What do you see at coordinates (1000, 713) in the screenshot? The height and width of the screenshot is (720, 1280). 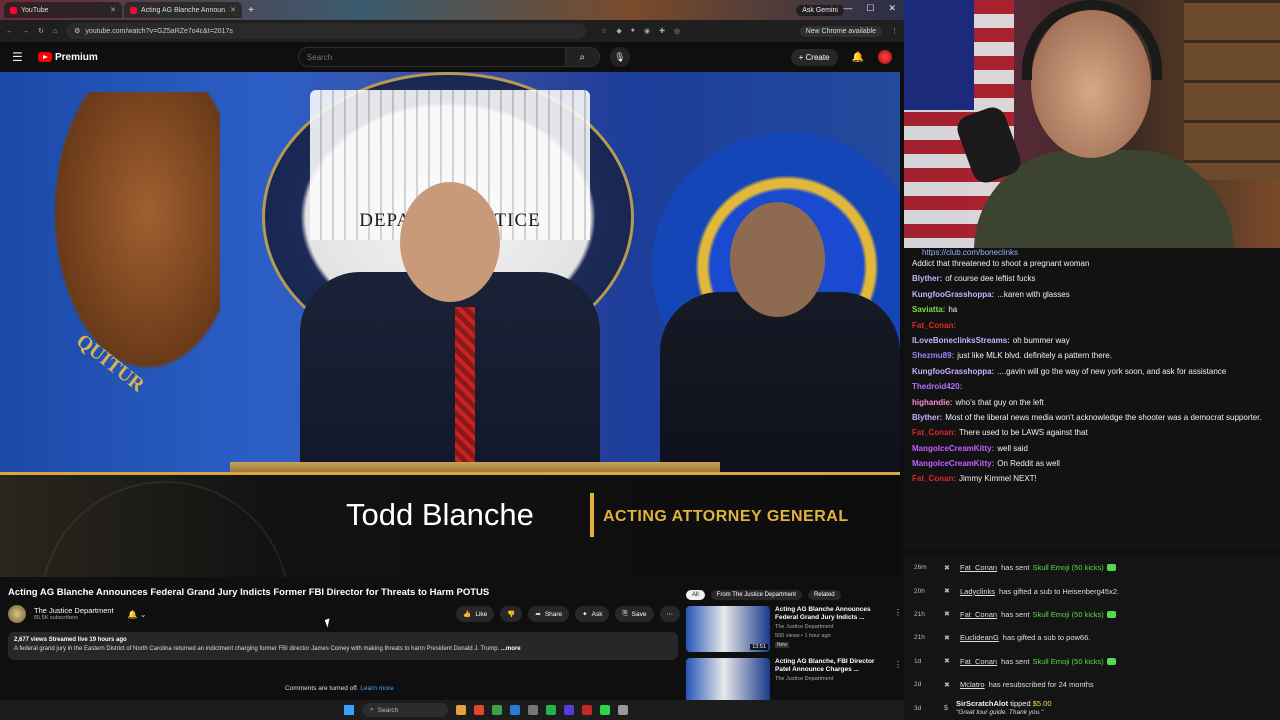 I see `tip-quote: "Great tour guide. Thank you."` at bounding box center [1000, 713].